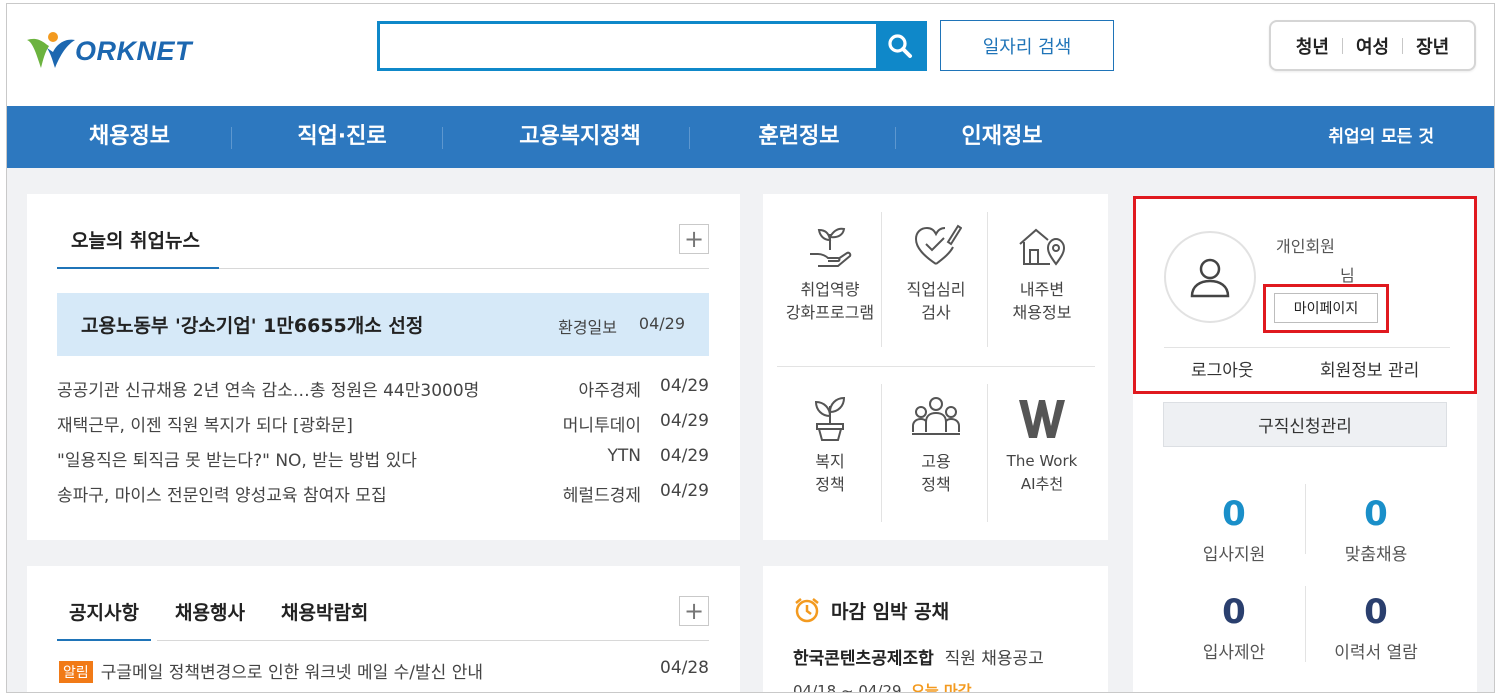  Describe the element at coordinates (383, 494) in the screenshot. I see `news-item: 송파구, 마이스 전문인력 양성교육 참여자 모집 헤럴드경제 04/29` at that location.